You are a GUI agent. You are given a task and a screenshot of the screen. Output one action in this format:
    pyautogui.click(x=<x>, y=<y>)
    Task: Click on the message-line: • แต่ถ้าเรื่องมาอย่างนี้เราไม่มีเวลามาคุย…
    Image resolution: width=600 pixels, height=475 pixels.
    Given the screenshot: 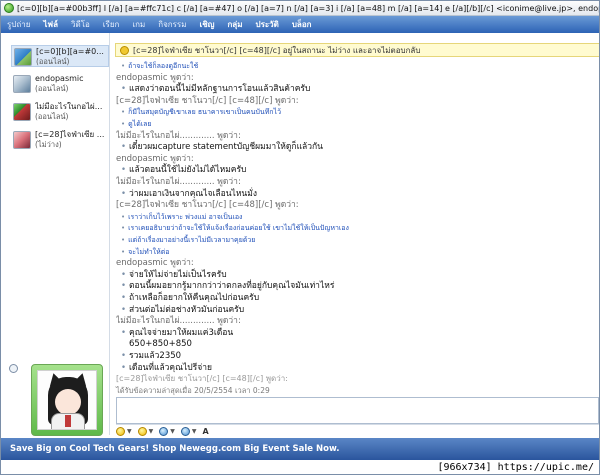 What is the action you would take?
    pyautogui.click(x=185, y=240)
    